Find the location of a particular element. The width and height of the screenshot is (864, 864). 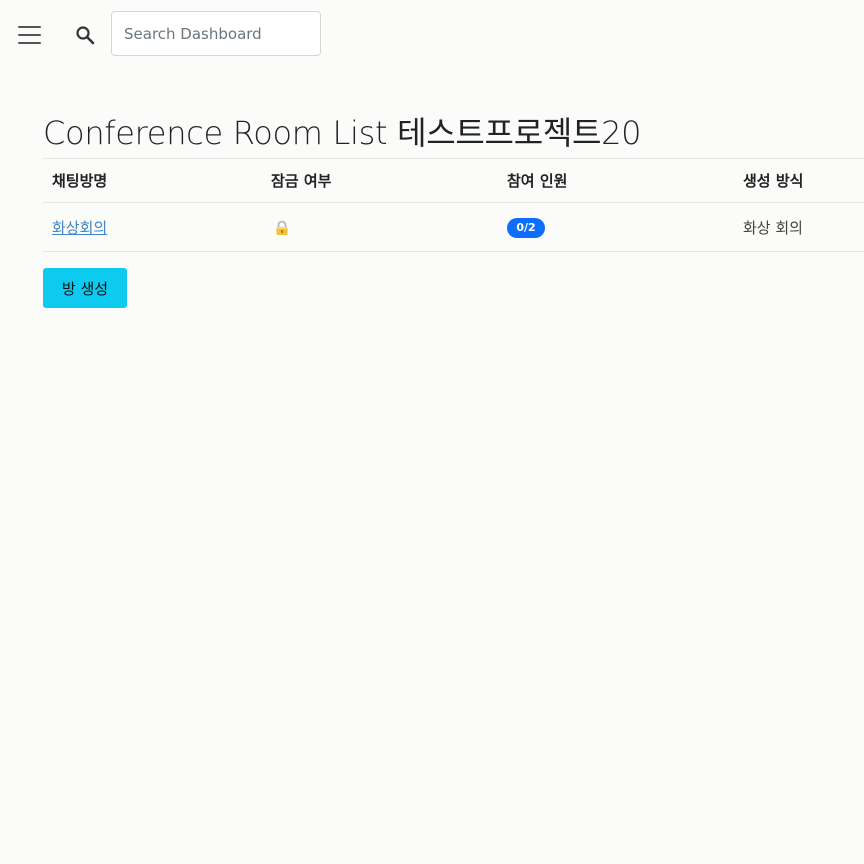

participants-badge: 0/2 is located at coordinates (526, 227).